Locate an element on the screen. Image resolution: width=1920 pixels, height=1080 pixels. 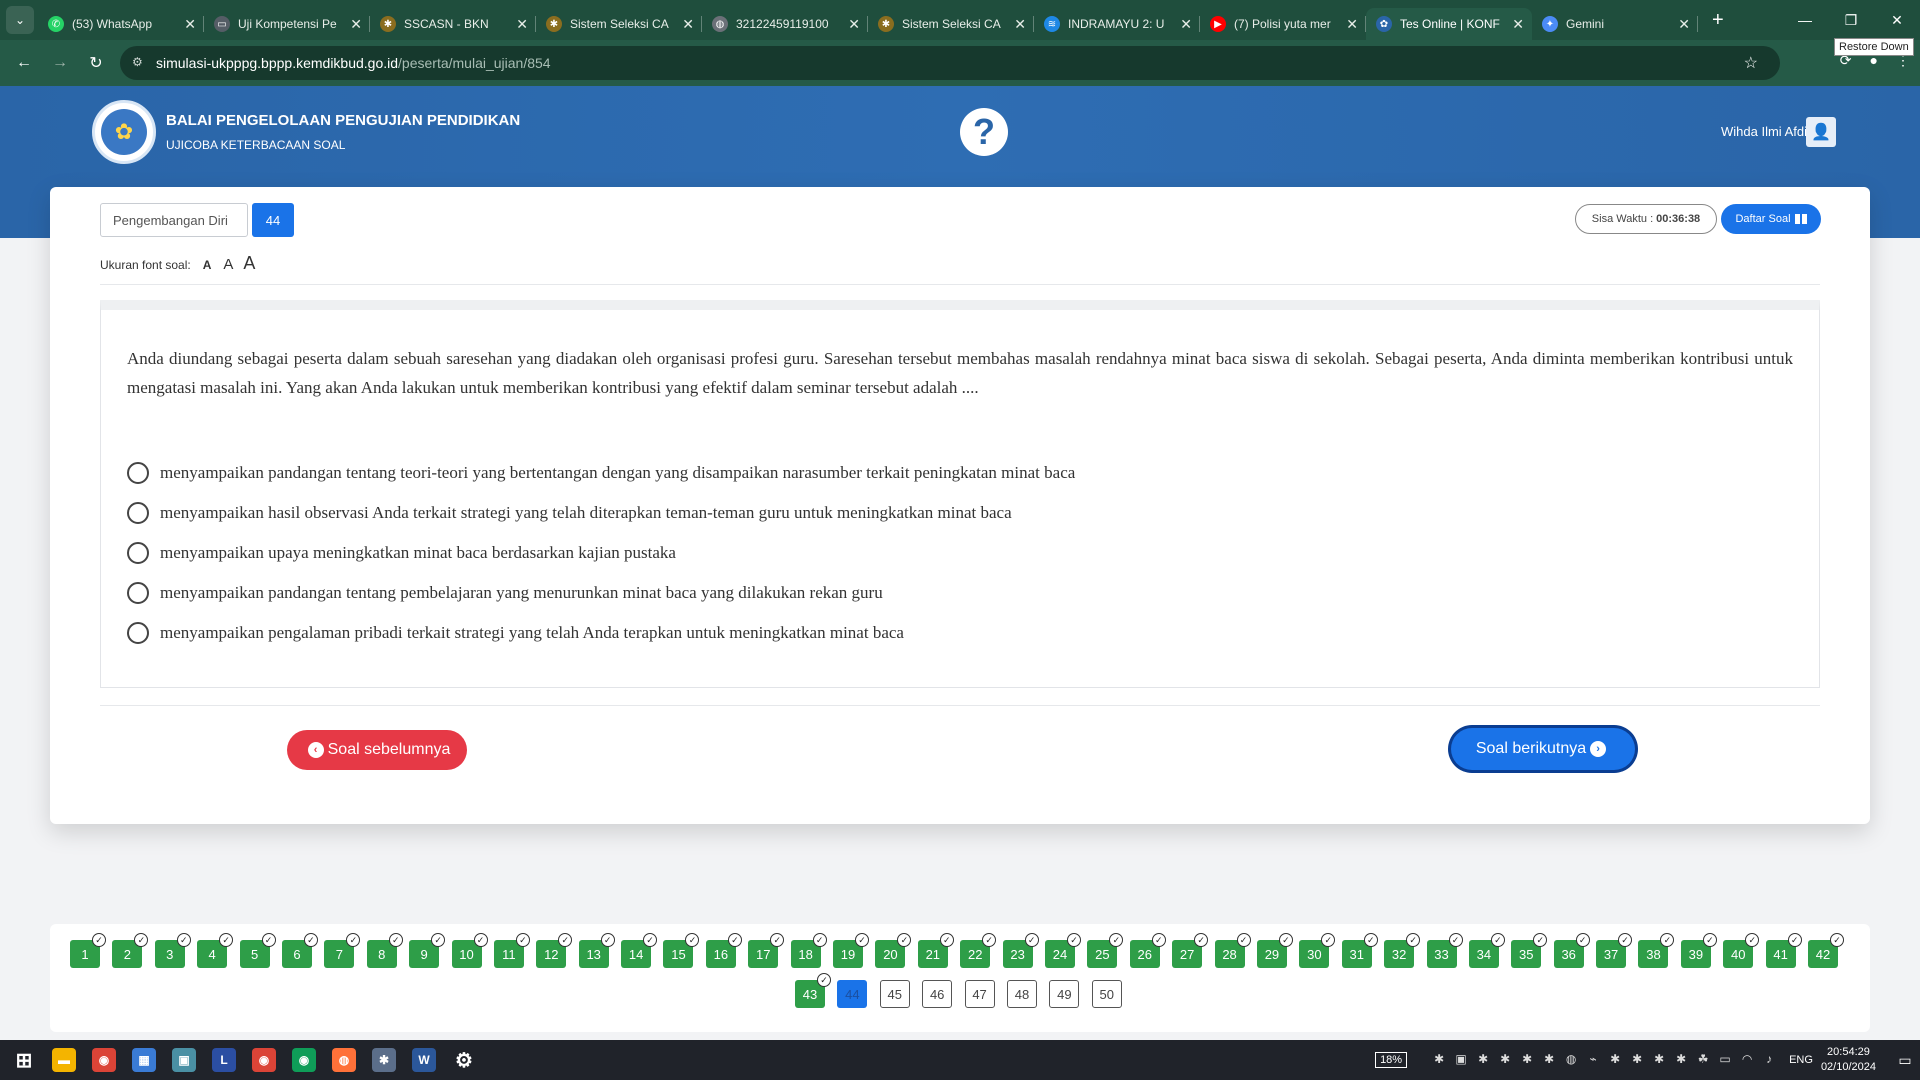
next-question-button: Soal berikutnya › is located at coordinates (1543, 749).